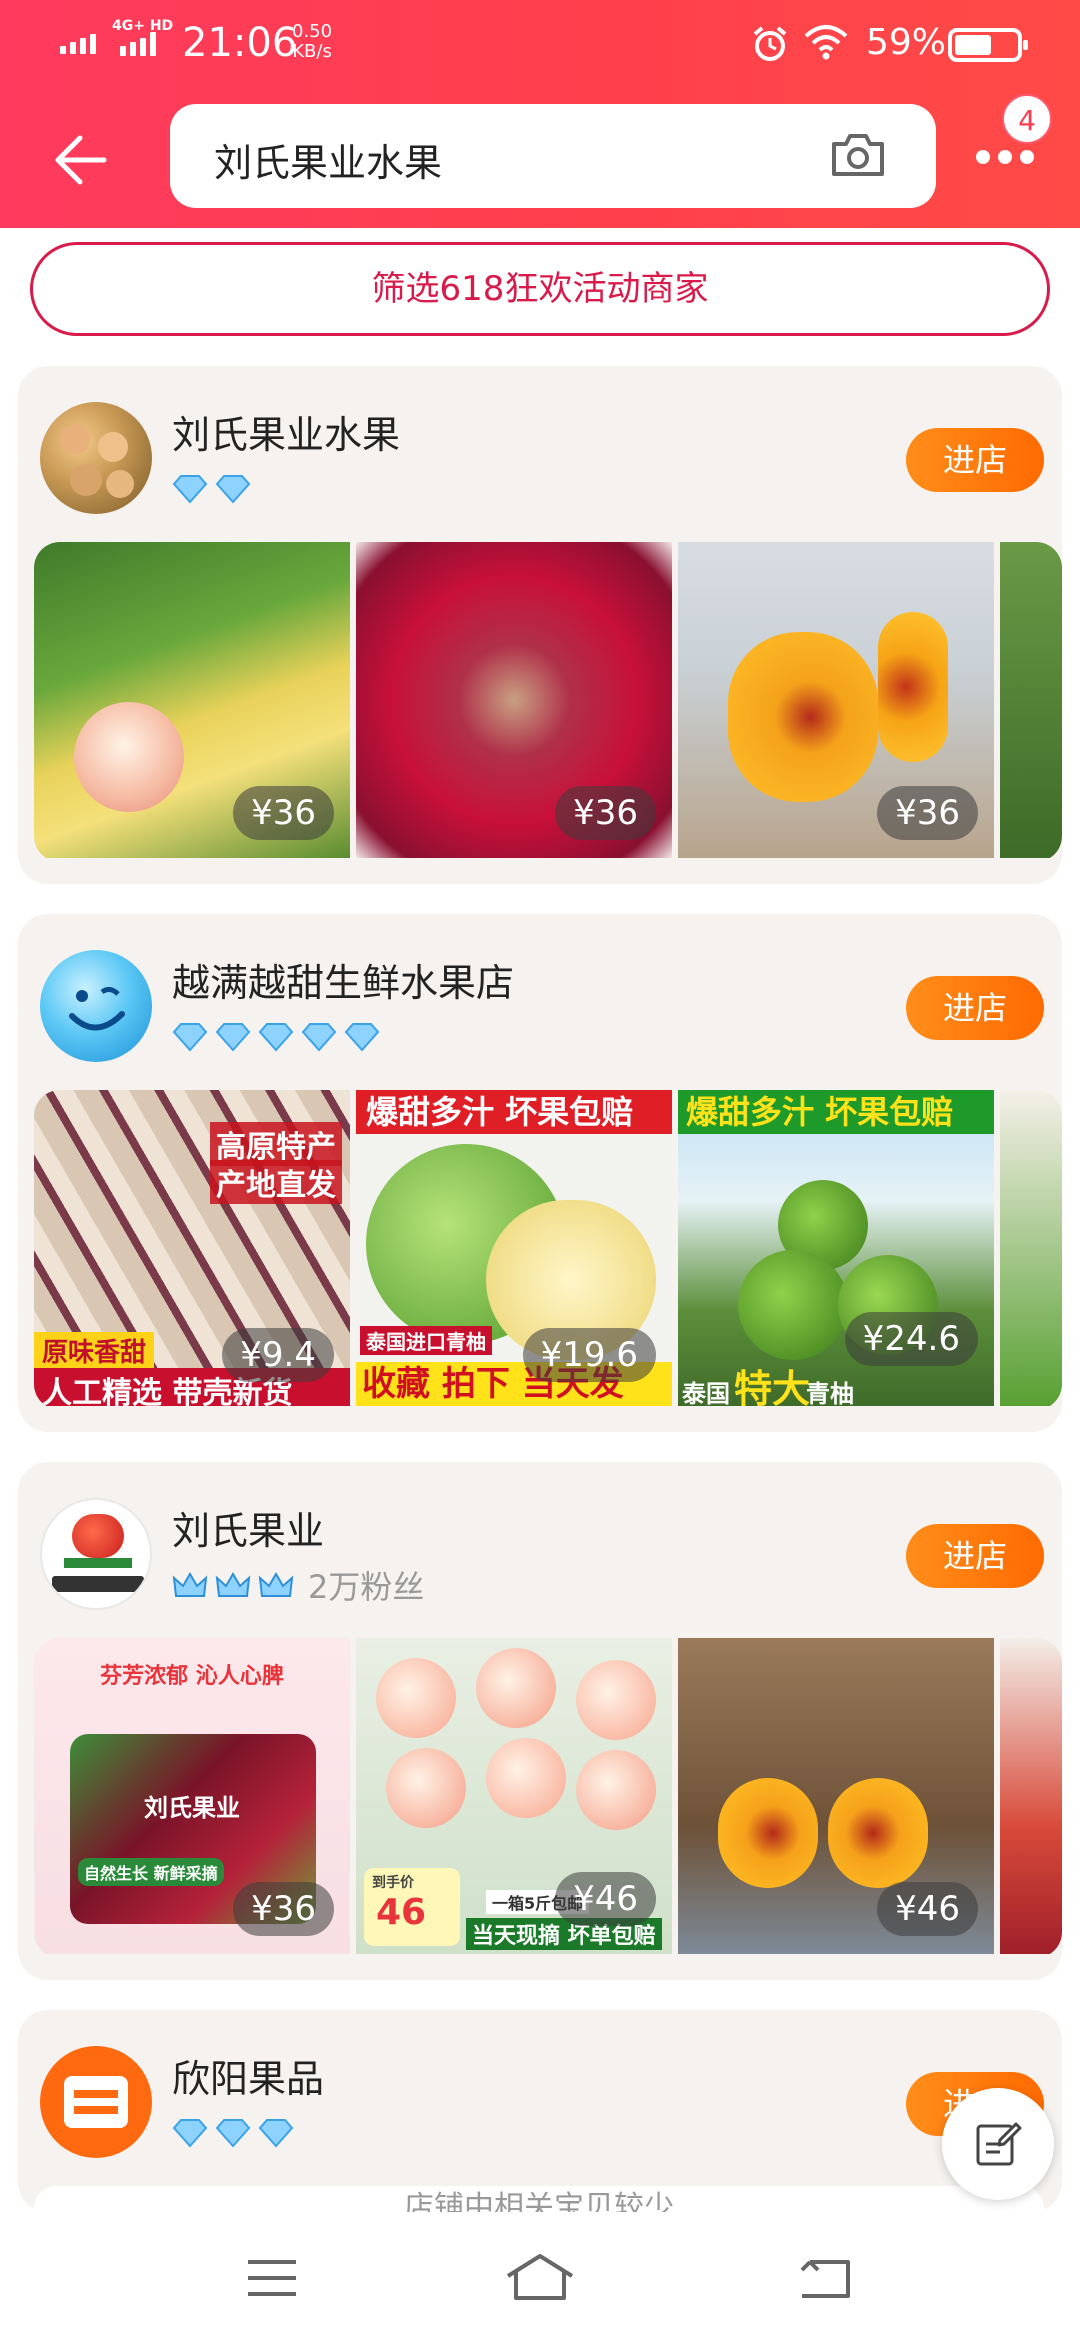  I want to click on product-tag: 产地直发, so click(276, 1182).